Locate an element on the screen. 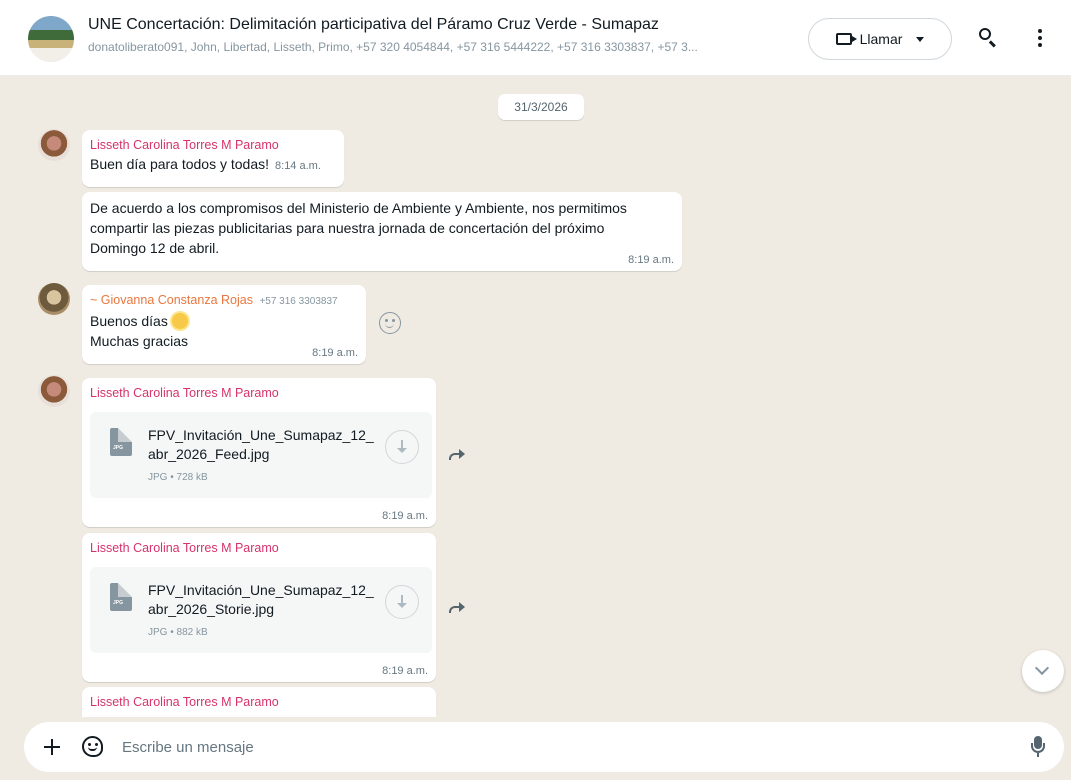 This screenshot has height=780, width=1071. sun-emoji-icon is located at coordinates (179, 321).